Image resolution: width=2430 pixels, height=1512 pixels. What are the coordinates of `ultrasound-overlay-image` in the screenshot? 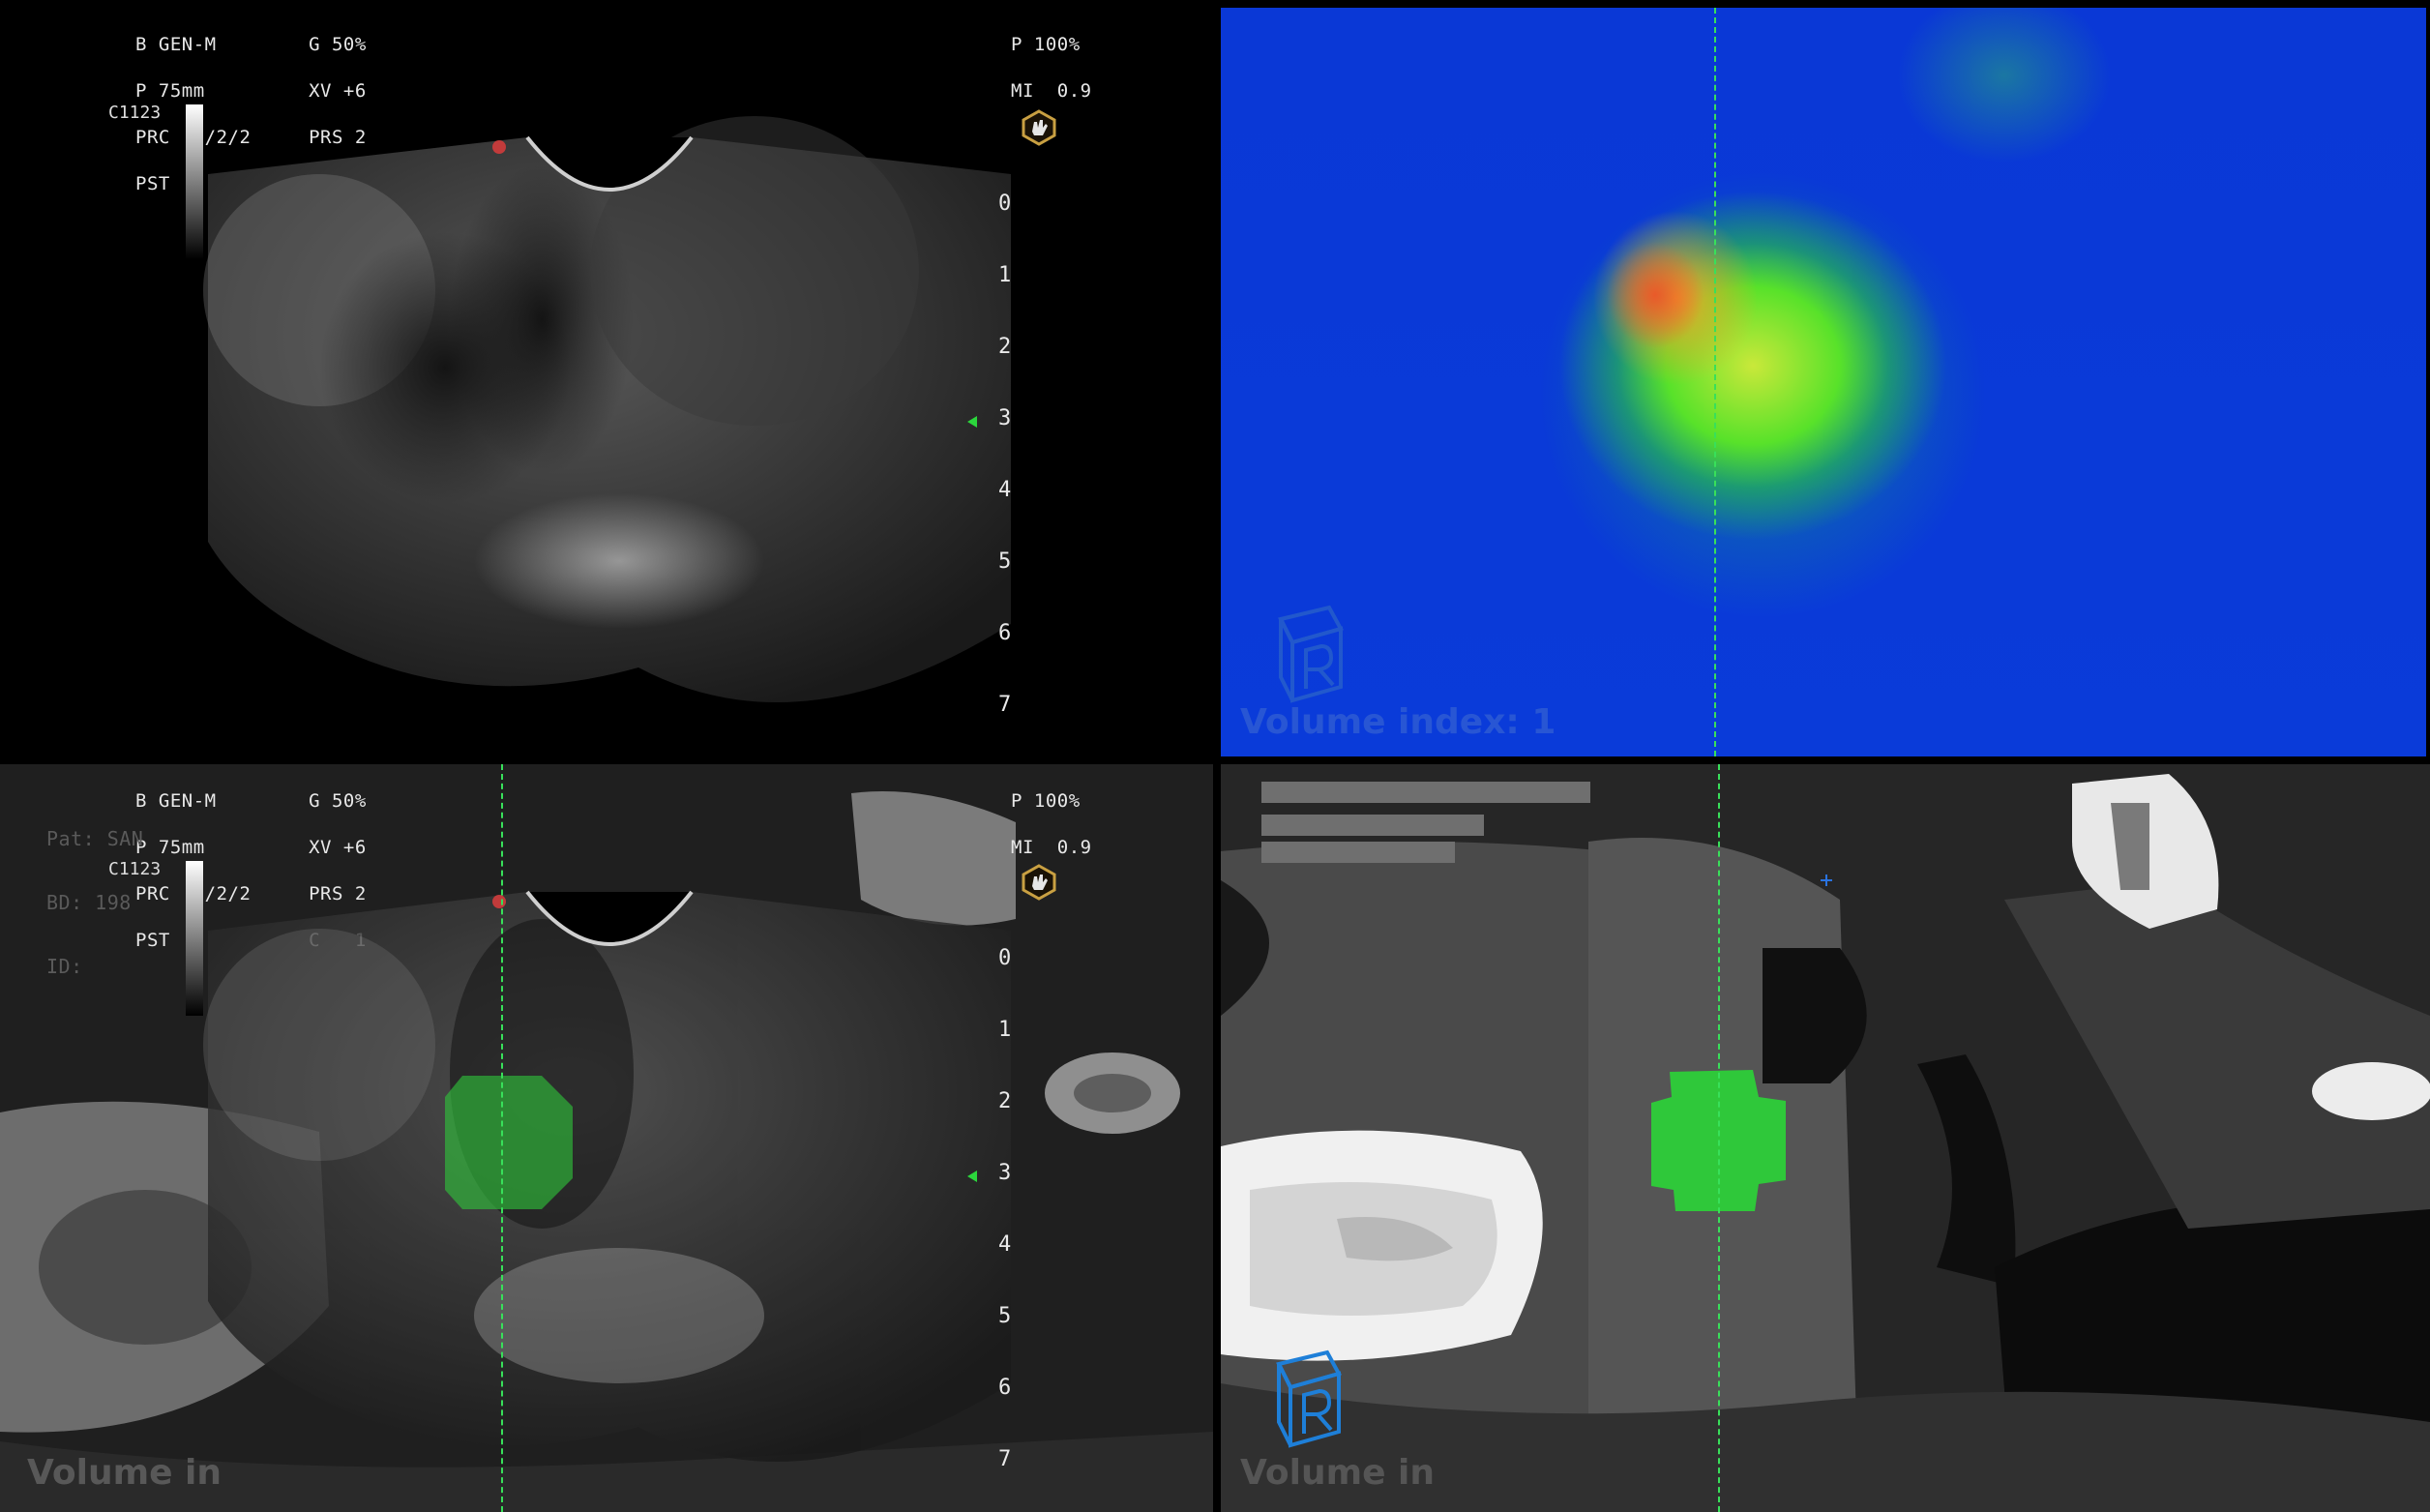 It's located at (607, 1176).